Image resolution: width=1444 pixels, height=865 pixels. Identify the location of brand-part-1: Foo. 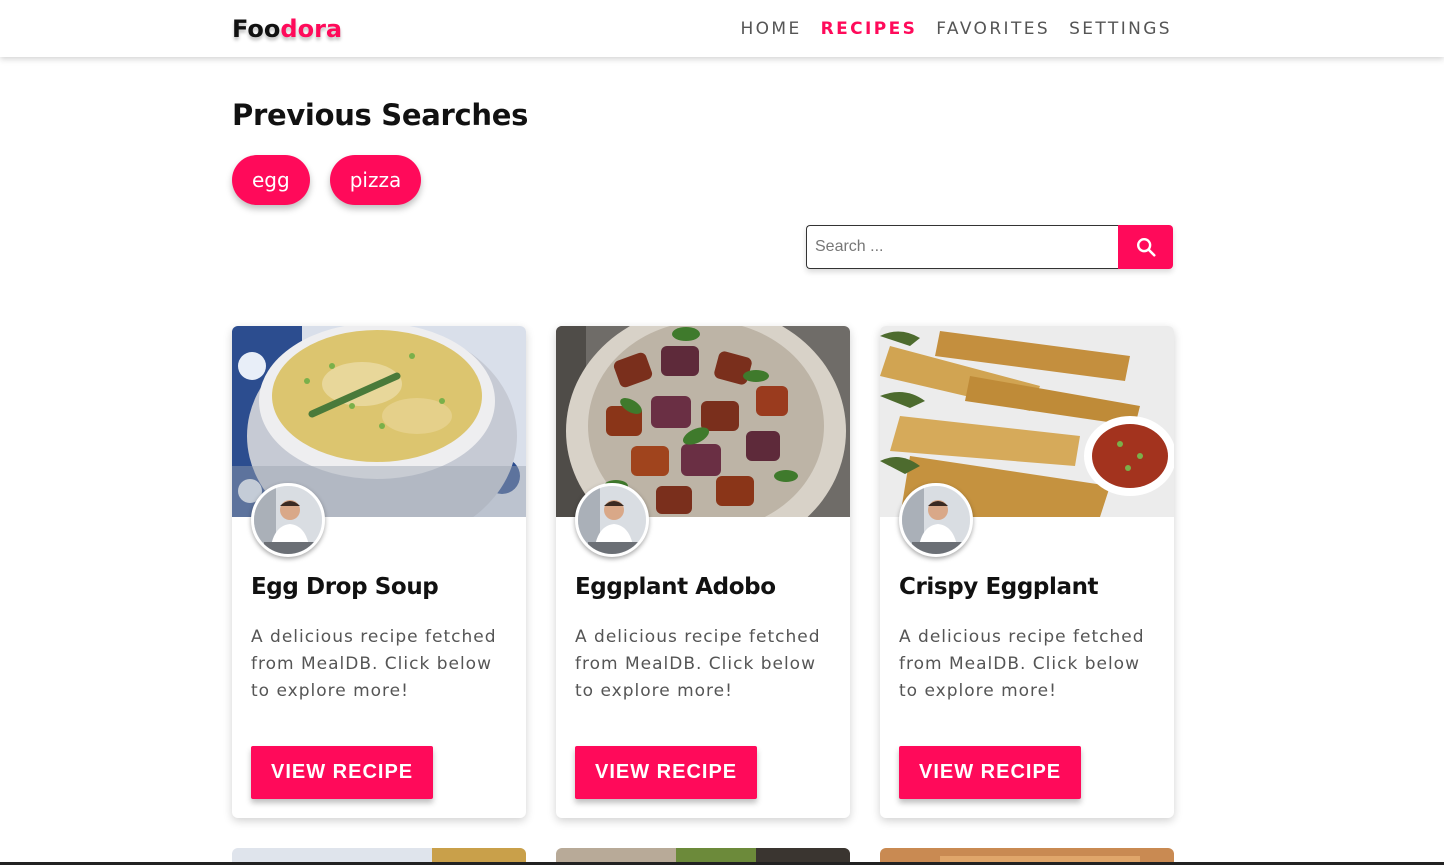
(256, 28).